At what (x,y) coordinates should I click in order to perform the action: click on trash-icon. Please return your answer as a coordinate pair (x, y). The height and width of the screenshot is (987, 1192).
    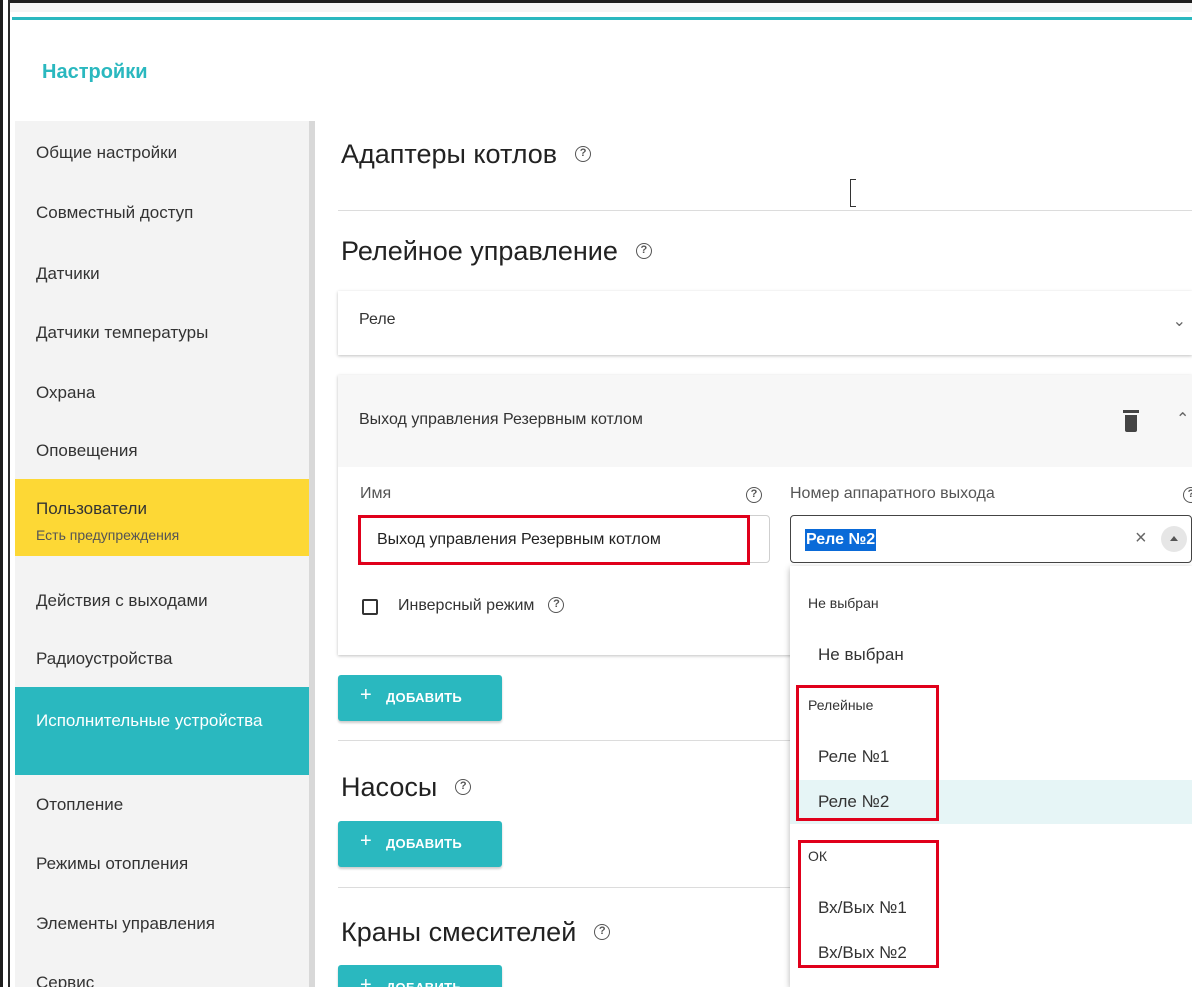
    Looking at the image, I should click on (1131, 421).